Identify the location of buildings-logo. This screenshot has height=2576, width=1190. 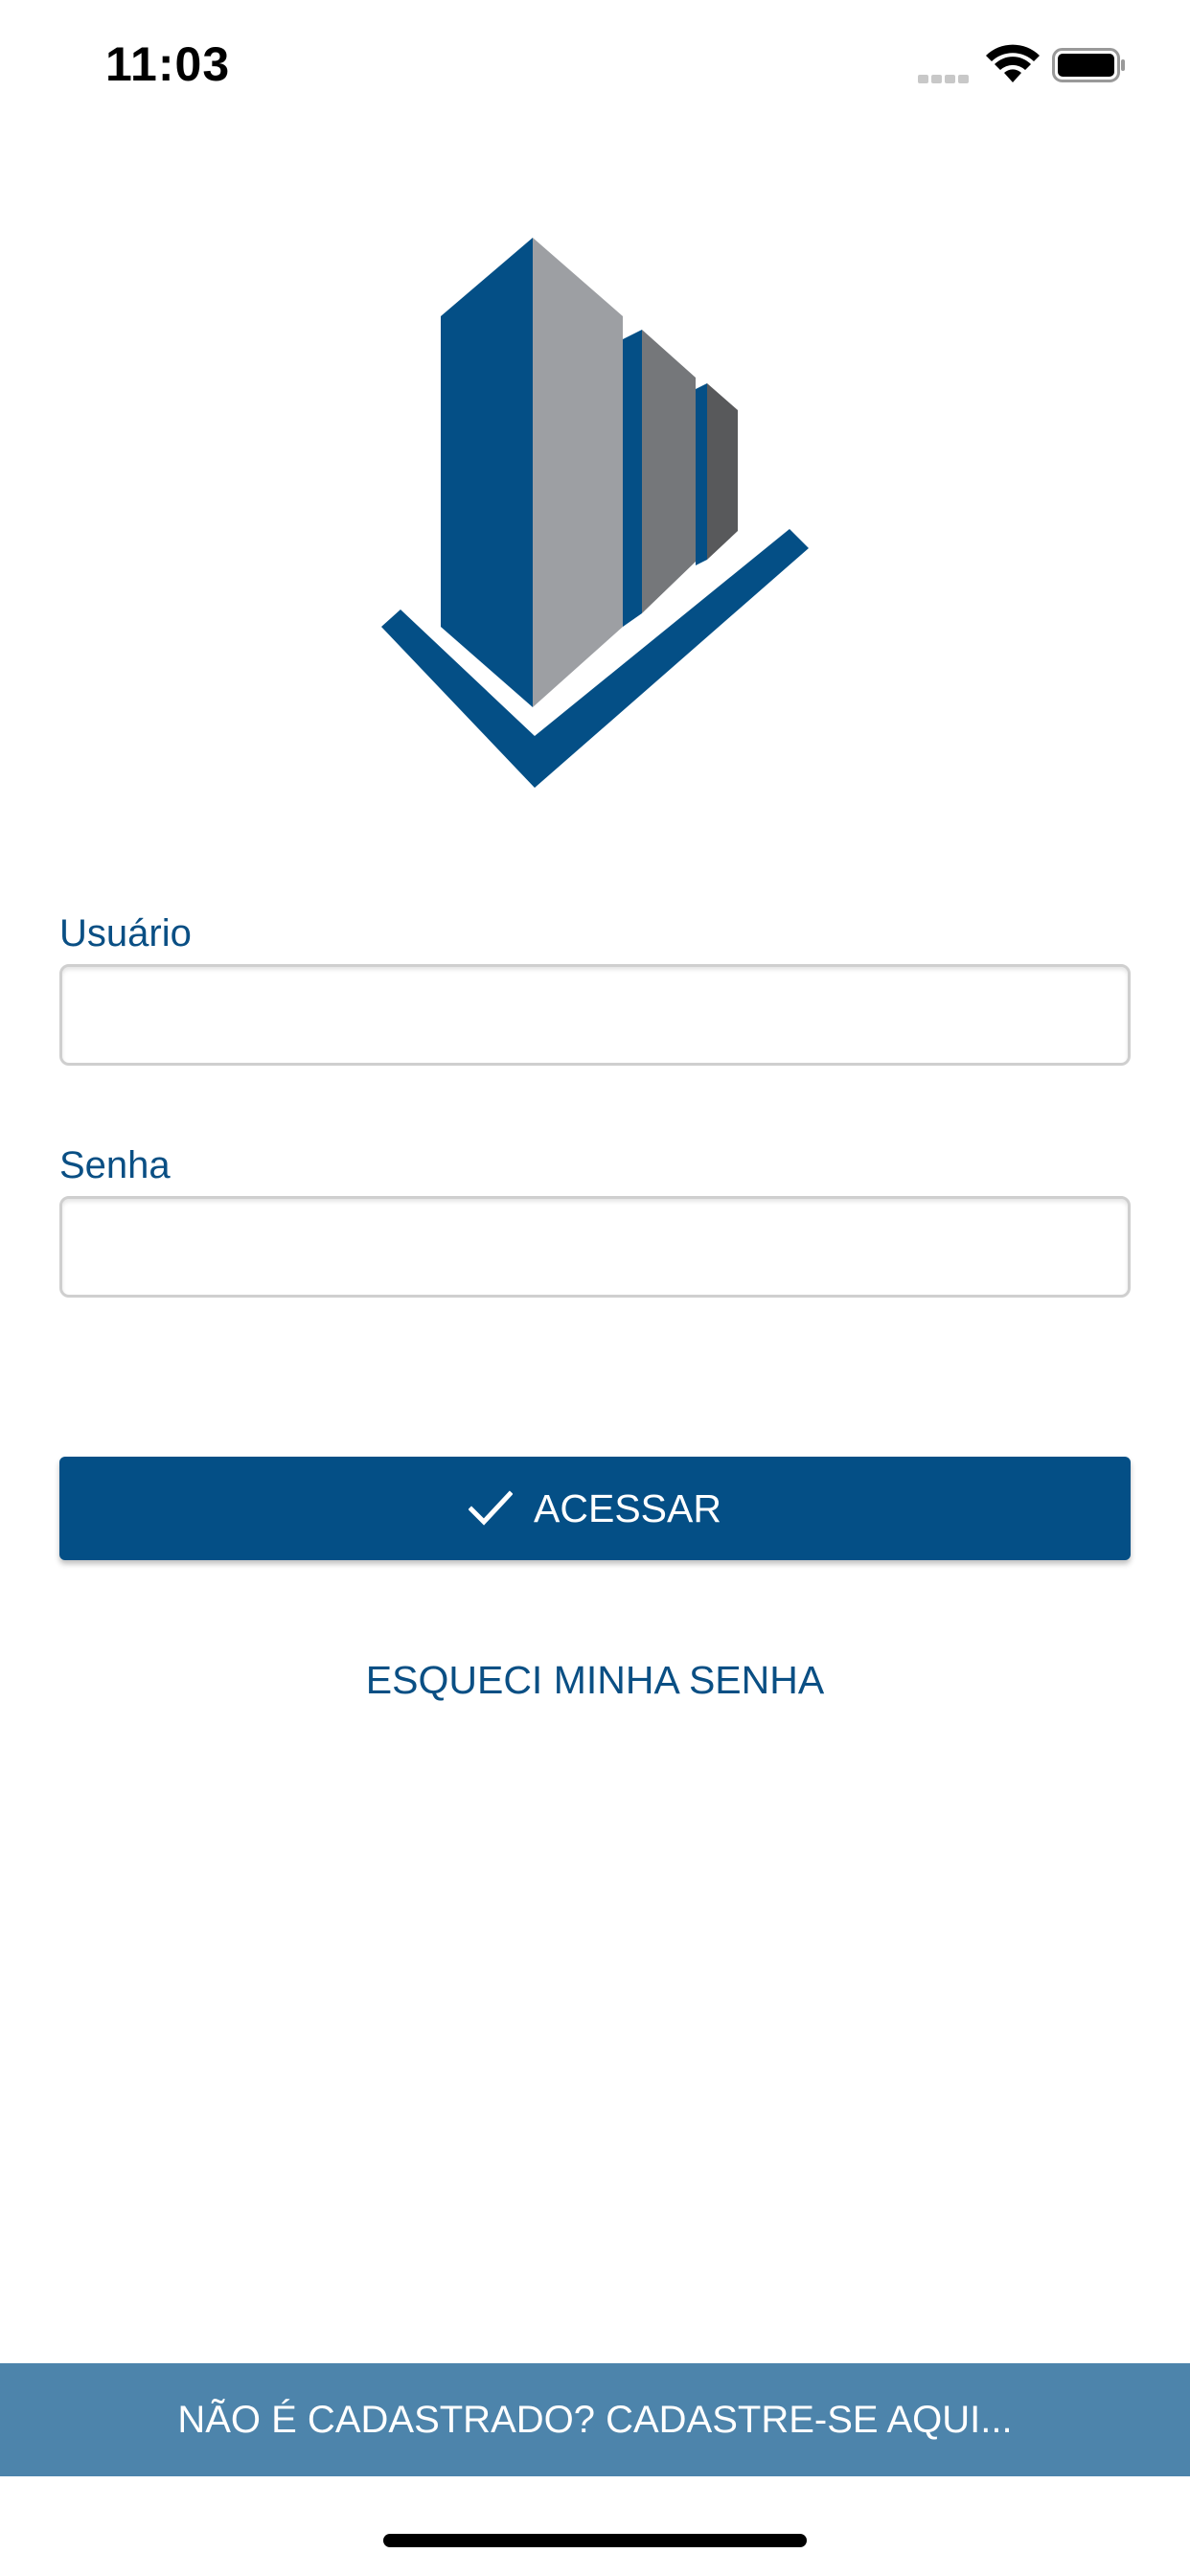
(595, 513).